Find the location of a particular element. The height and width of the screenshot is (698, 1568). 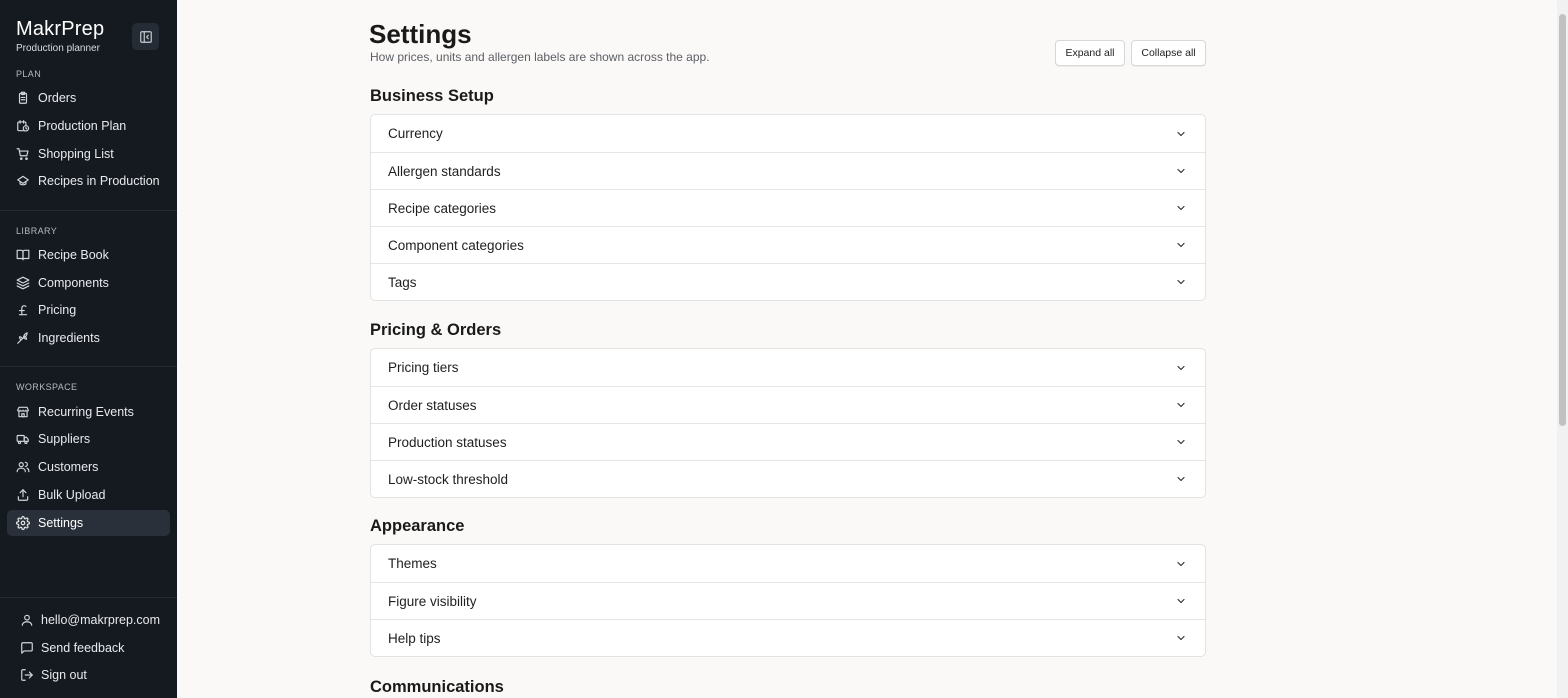

row-label: Tags is located at coordinates (402, 282).